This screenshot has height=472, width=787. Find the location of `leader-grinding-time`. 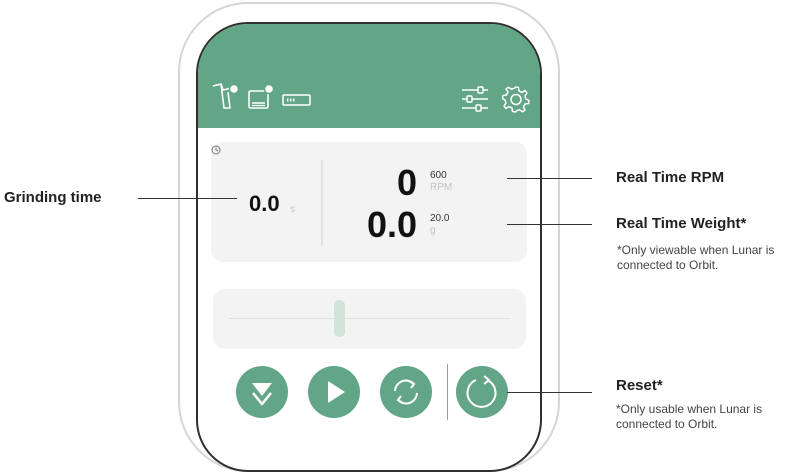

leader-grinding-time is located at coordinates (187, 198).